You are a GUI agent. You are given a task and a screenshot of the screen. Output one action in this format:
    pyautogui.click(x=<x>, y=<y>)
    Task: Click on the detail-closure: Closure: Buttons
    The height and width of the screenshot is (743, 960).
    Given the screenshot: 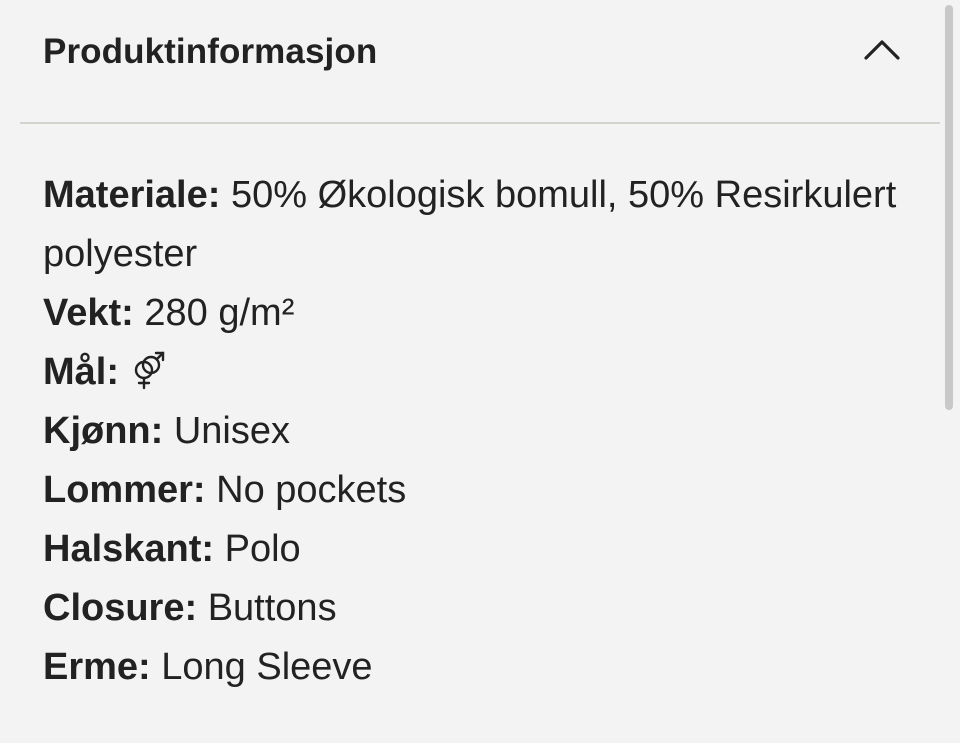 What is the action you would take?
    pyautogui.click(x=473, y=608)
    